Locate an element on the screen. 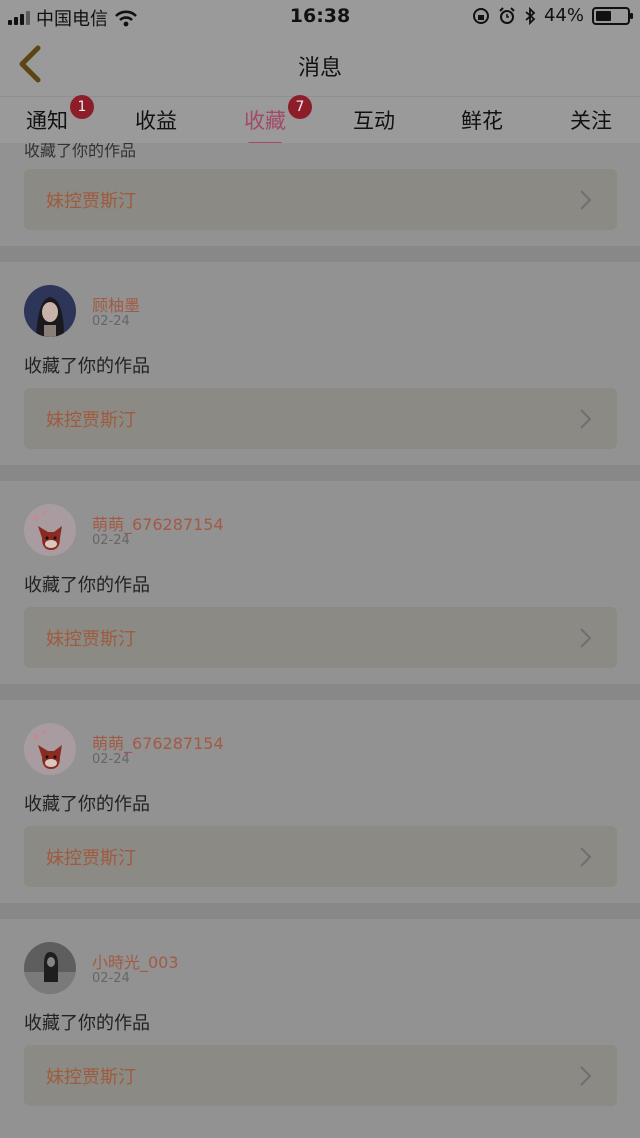  unread-badge: 1 is located at coordinates (82, 107).